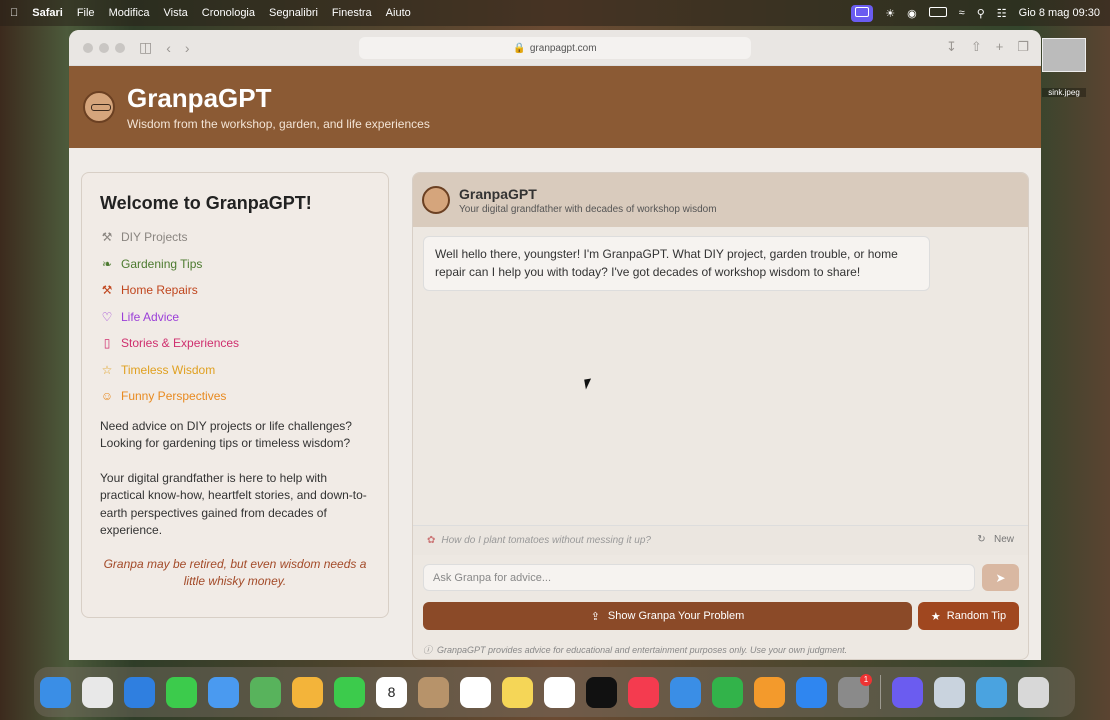 The image size is (1110, 720). I want to click on preview-icon, so click(949, 692).